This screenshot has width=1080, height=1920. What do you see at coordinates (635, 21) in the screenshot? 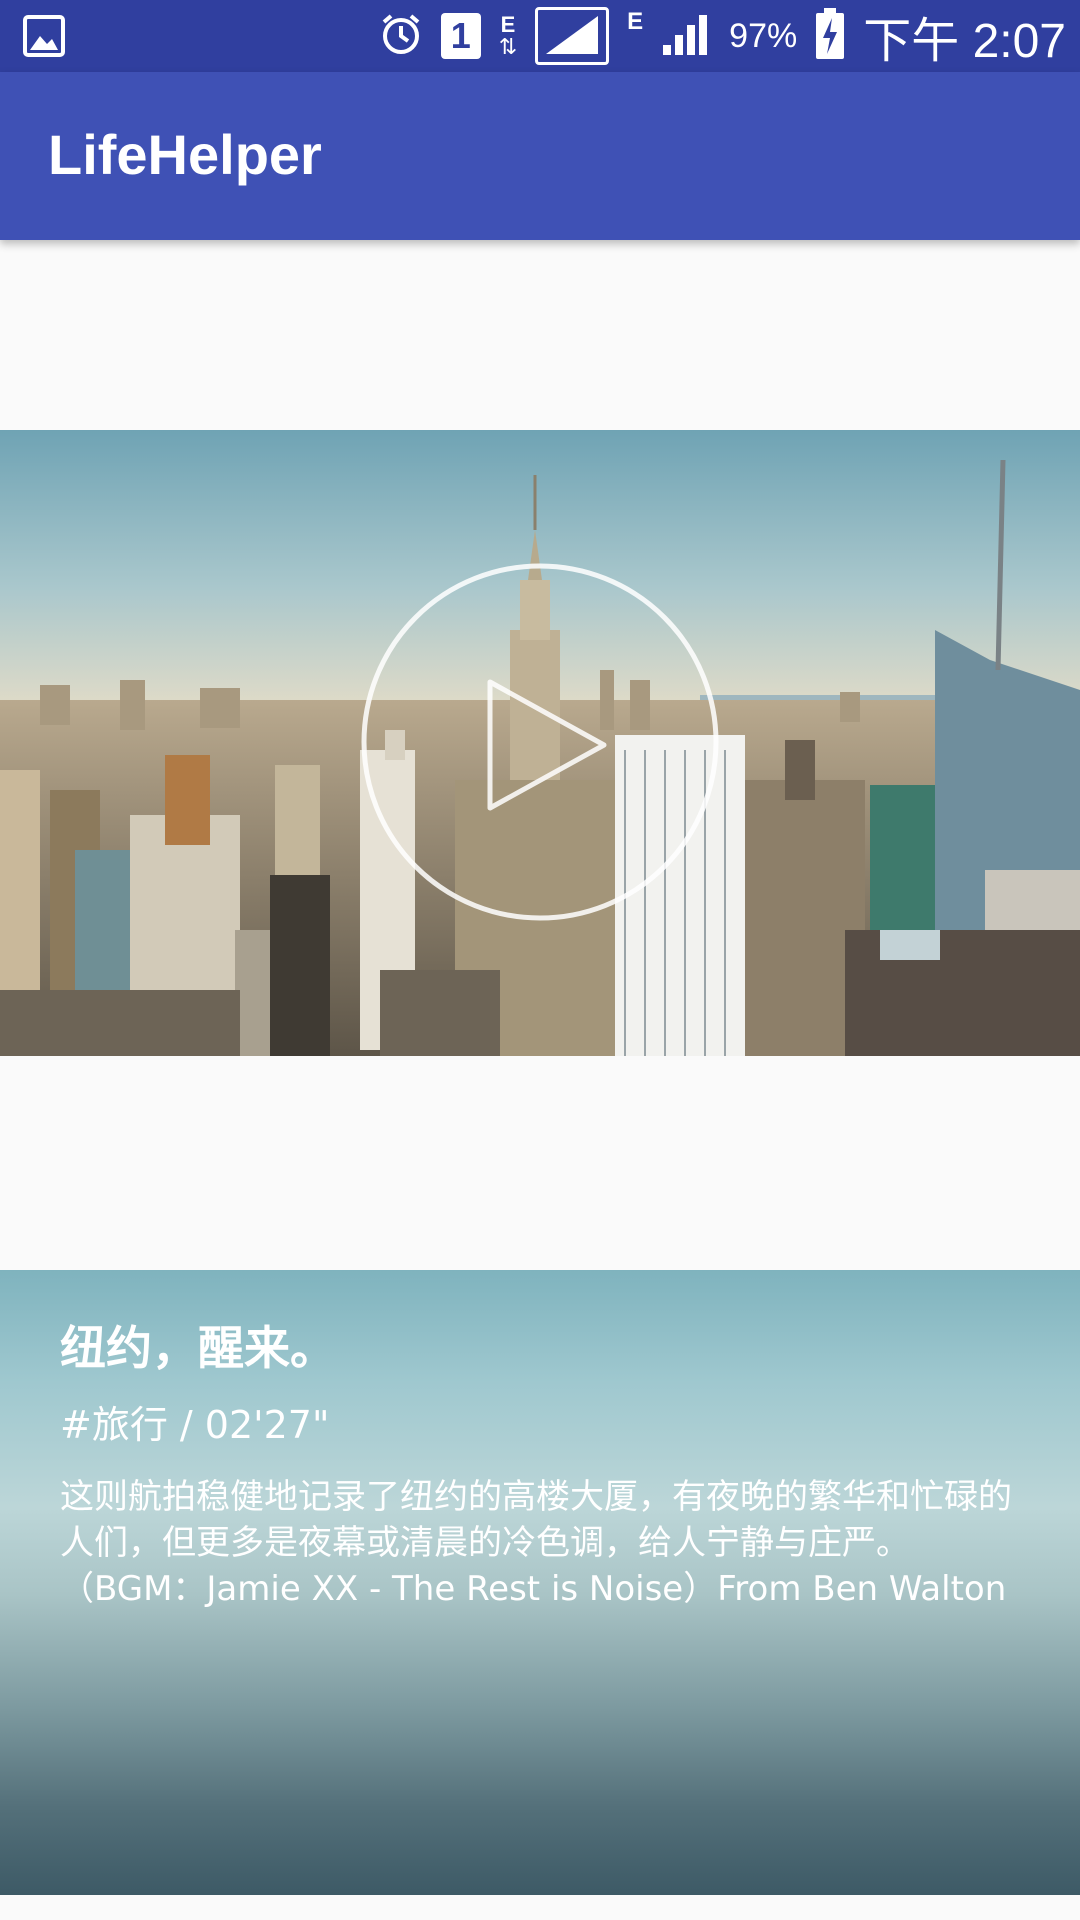
I see `network-e-icon: E` at bounding box center [635, 21].